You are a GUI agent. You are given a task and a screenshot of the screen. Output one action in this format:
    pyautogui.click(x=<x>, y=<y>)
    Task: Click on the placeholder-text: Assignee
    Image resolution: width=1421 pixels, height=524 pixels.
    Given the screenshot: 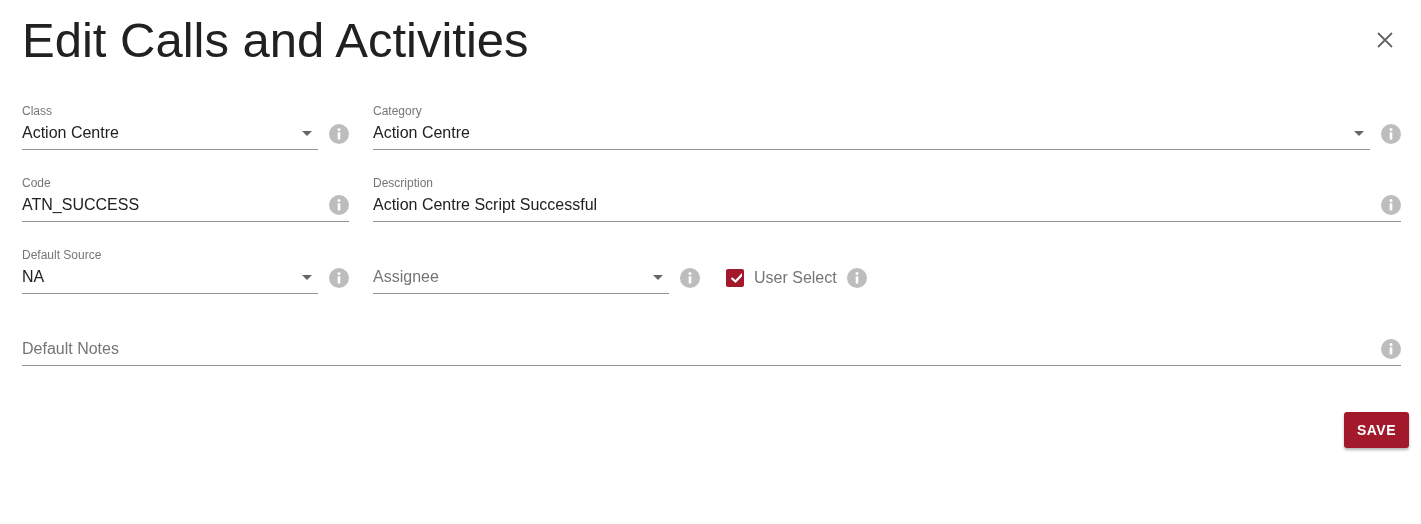 What is the action you would take?
    pyautogui.click(x=406, y=277)
    